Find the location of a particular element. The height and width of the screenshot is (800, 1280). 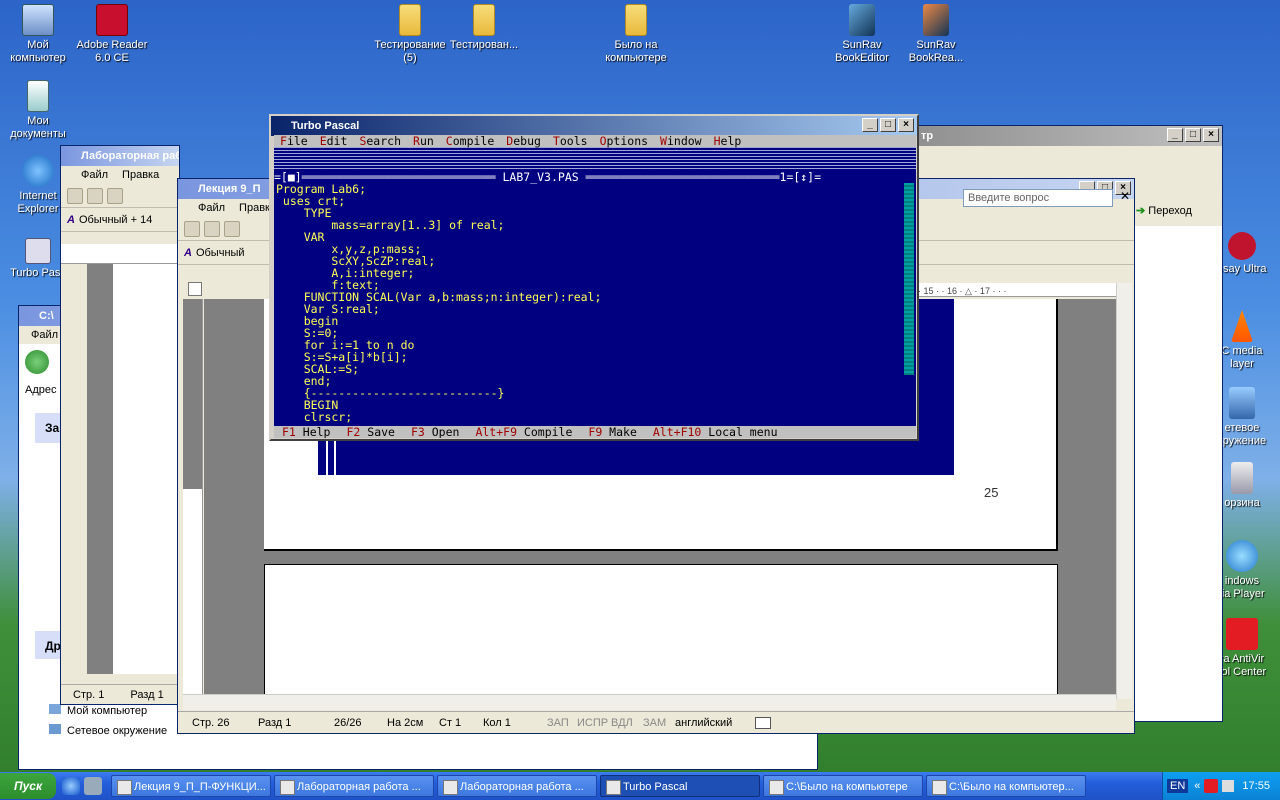

tp-status-save: F2 Save is located at coordinates (370, 431).